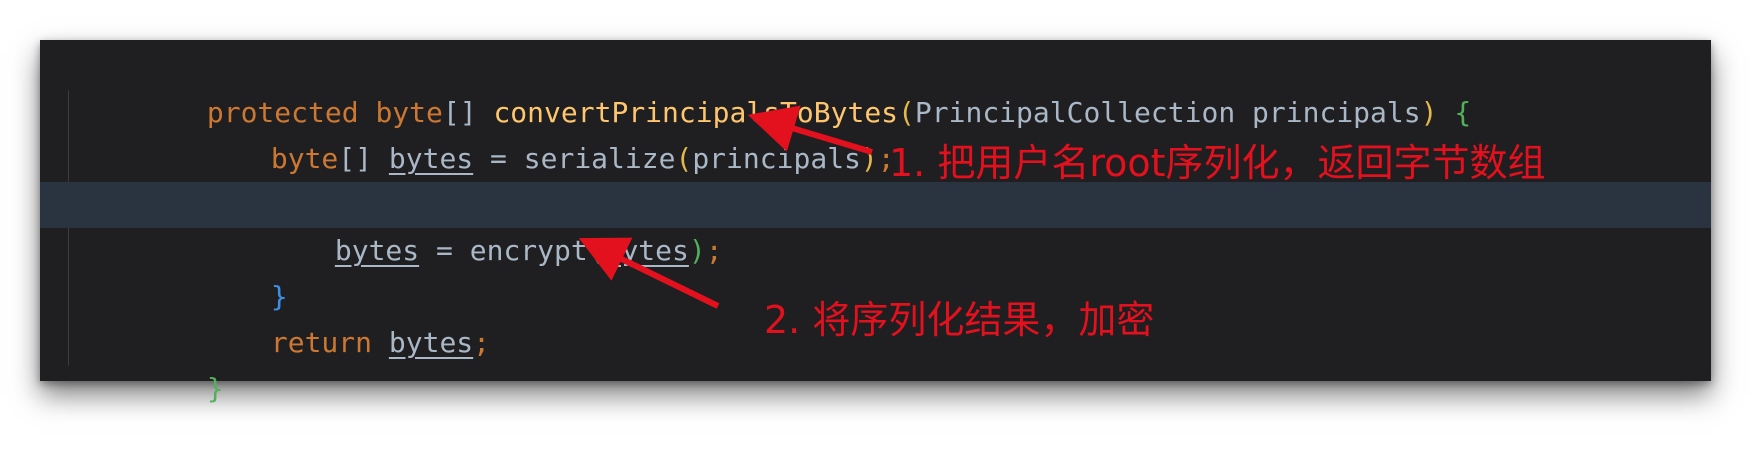 This screenshot has height=458, width=1752. Describe the element at coordinates (1217, 163) in the screenshot. I see `annotation-serialize: 1. 把用户名root序列化，返回字节数组` at that location.